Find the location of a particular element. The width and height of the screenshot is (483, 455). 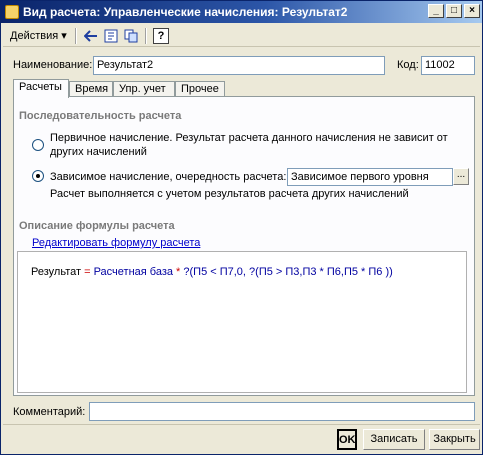

actions-menu: Действия ▾ is located at coordinates (38, 36).